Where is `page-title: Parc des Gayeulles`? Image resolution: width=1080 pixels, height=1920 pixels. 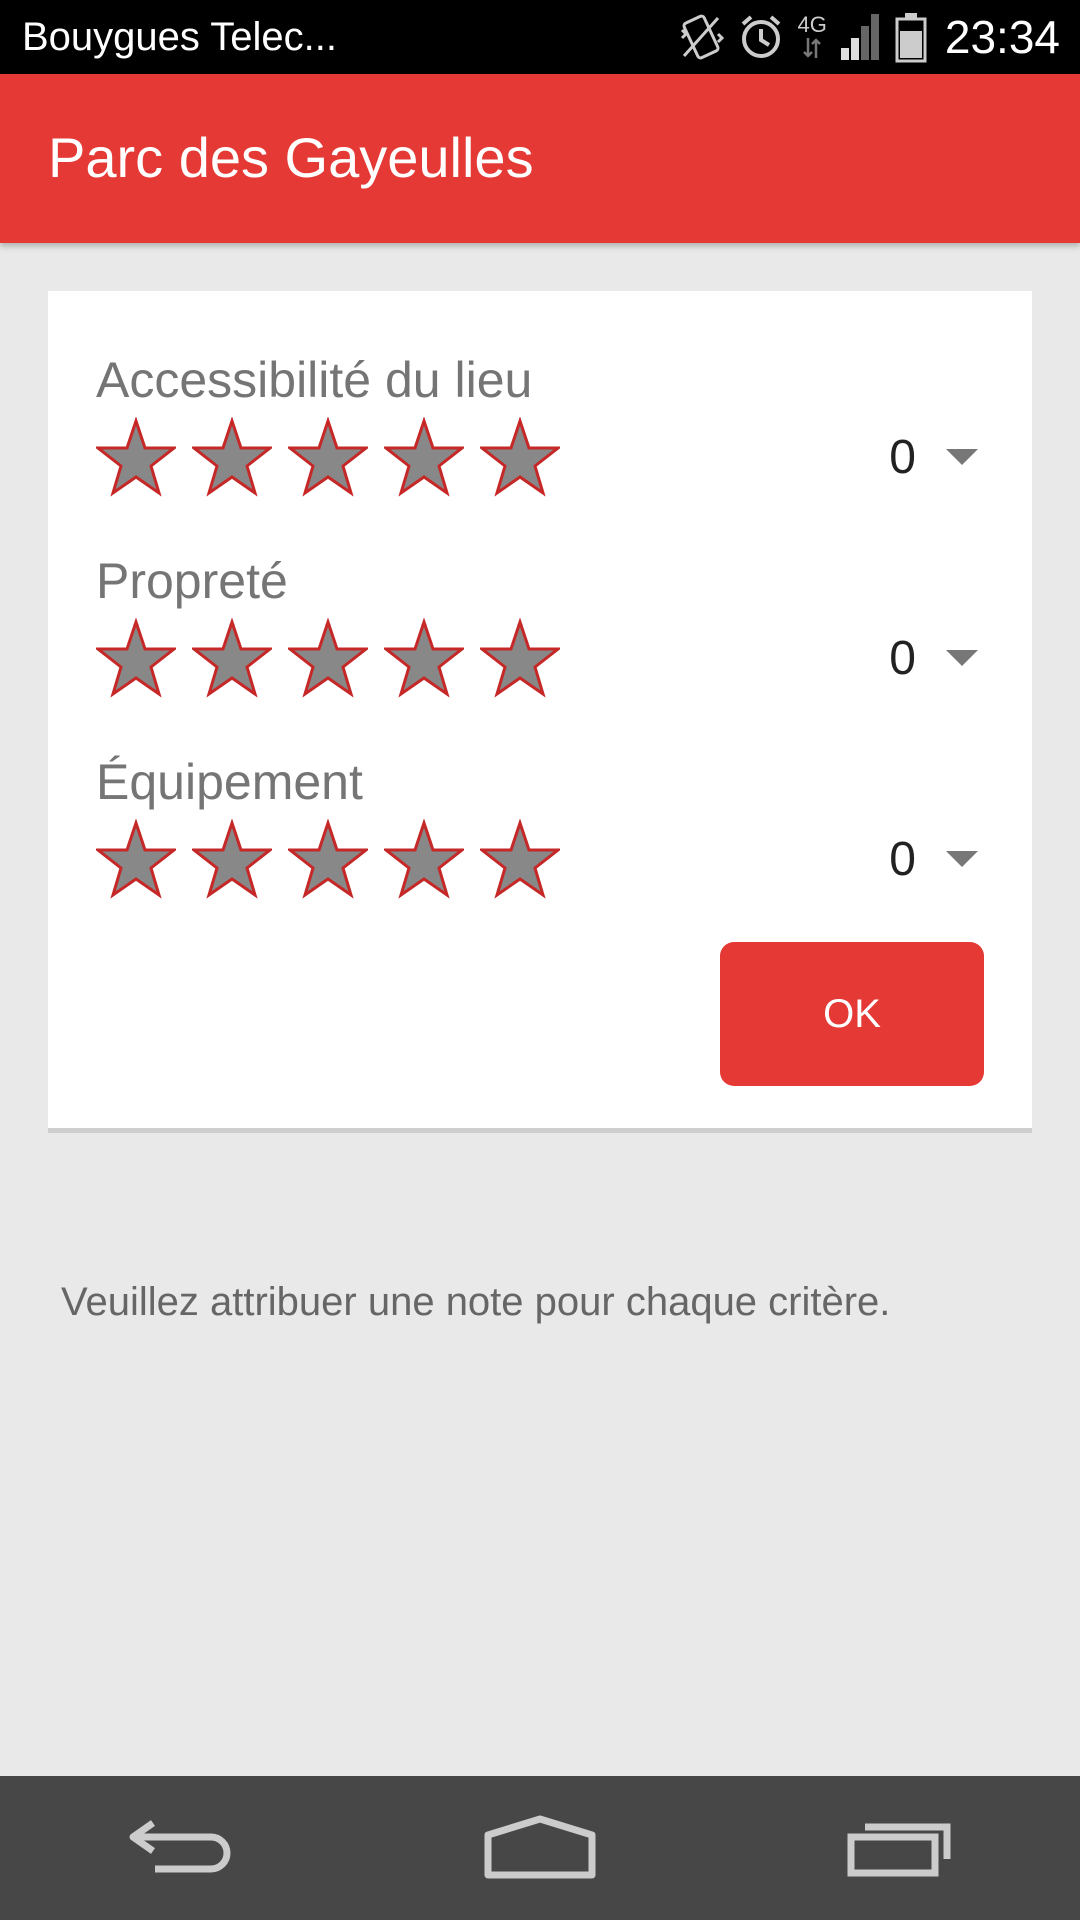
page-title: Parc des Gayeulles is located at coordinates (291, 157).